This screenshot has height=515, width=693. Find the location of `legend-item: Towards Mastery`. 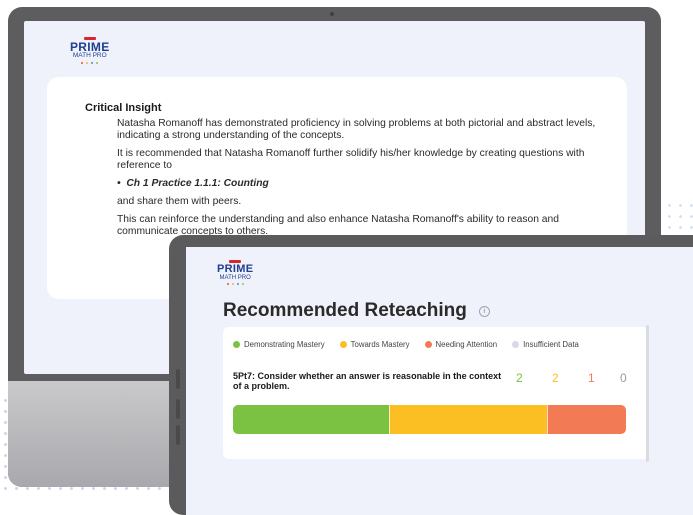

legend-item: Towards Mastery is located at coordinates (374, 344).